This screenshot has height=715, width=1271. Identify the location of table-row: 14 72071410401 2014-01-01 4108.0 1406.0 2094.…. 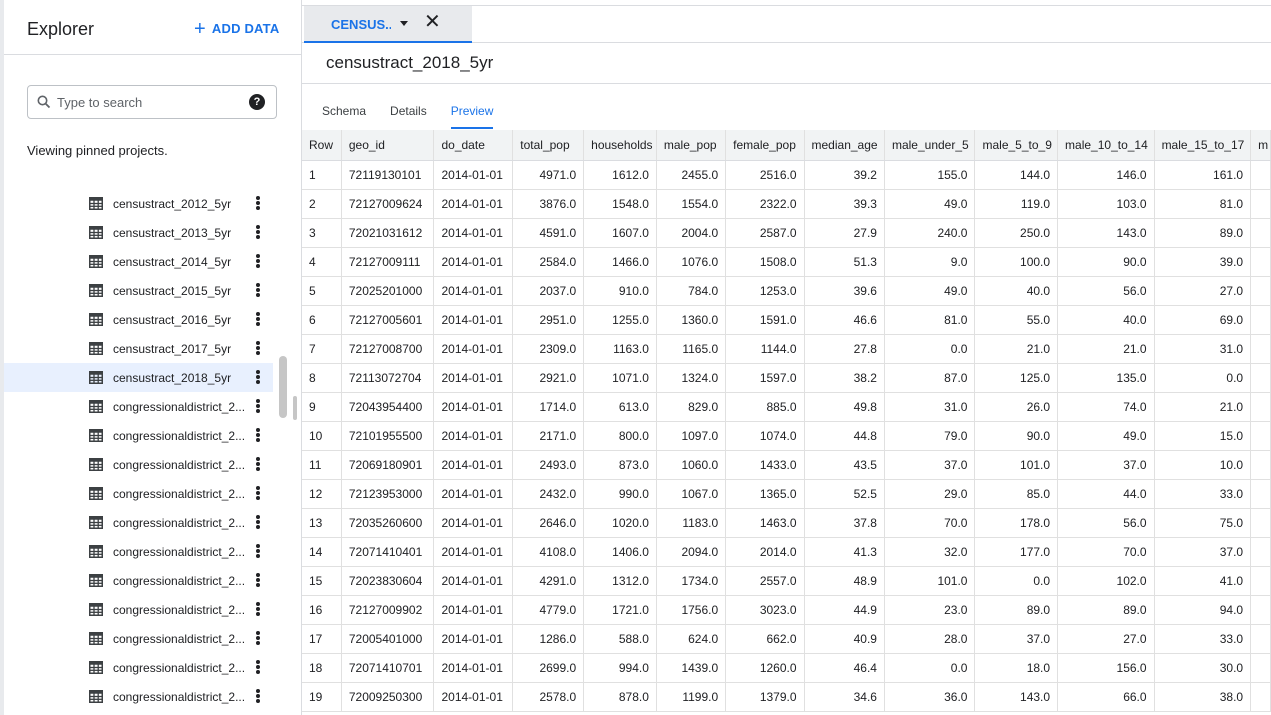
(786, 552).